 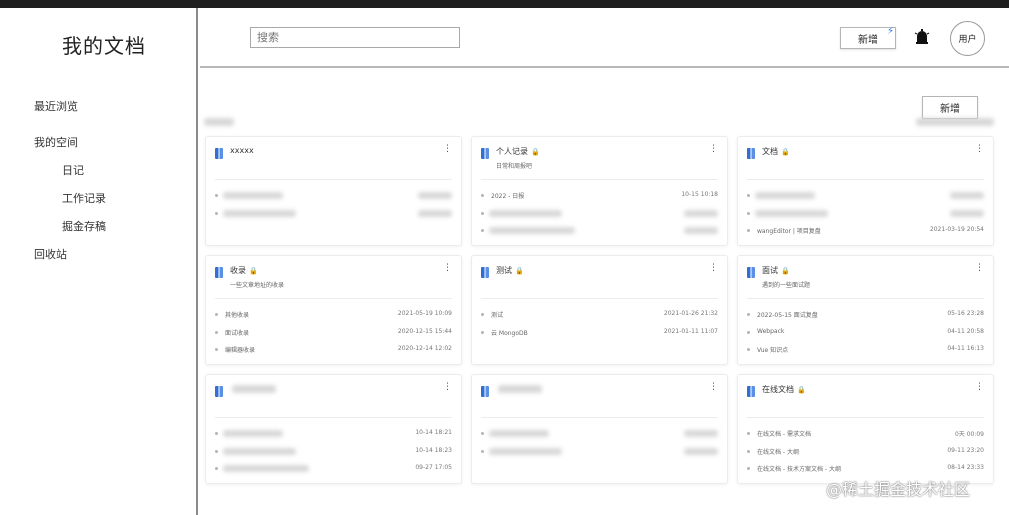 What do you see at coordinates (865, 333) in the screenshot?
I see `document-list-item: Webpack 04-11 20:58` at bounding box center [865, 333].